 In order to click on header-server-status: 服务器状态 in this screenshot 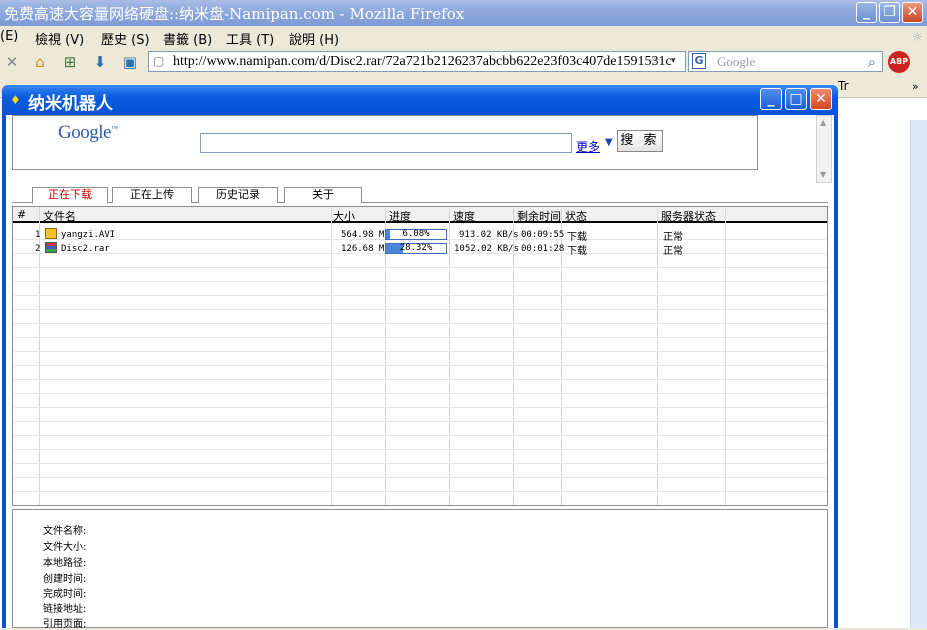, I will do `click(688, 216)`.